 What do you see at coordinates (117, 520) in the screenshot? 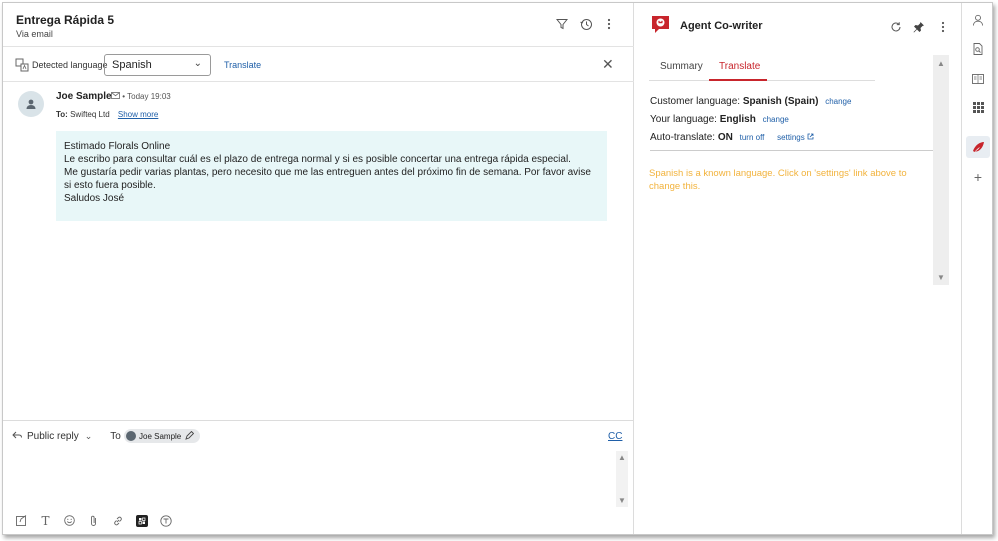
I see `link-icon` at bounding box center [117, 520].